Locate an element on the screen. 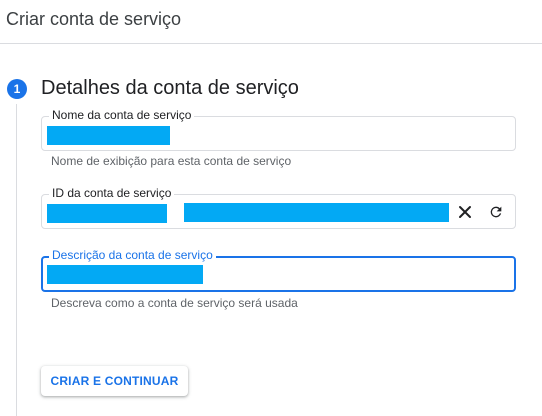  service-account-name-label: Nome da conta de serviço is located at coordinates (122, 115).